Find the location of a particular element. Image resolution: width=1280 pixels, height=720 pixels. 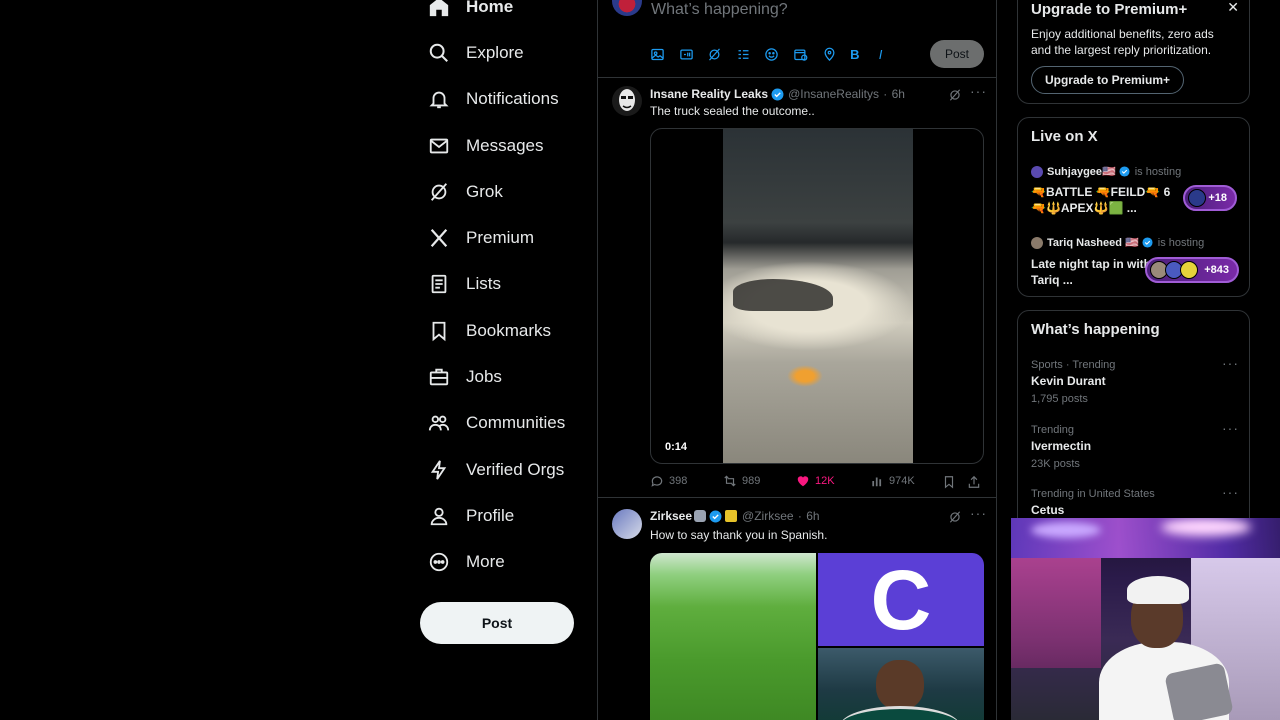

location-icon is located at coordinates (836, 54).